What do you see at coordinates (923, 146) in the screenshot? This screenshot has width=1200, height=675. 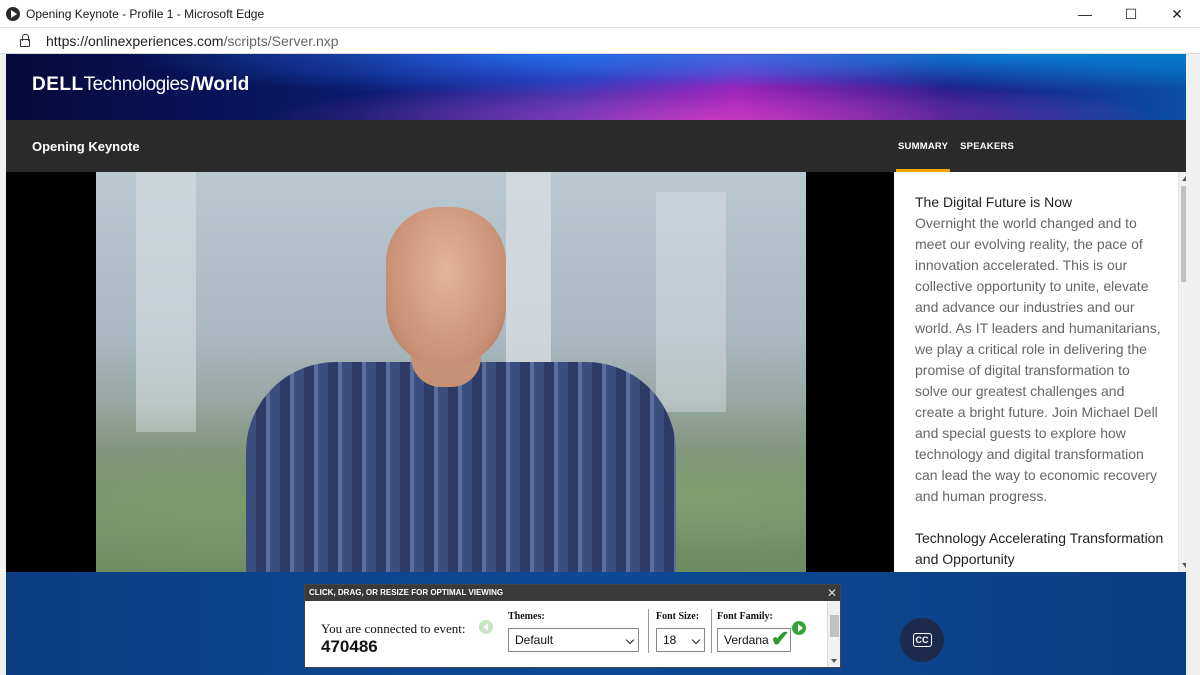 I see `tab-summary: SUMMARY` at bounding box center [923, 146].